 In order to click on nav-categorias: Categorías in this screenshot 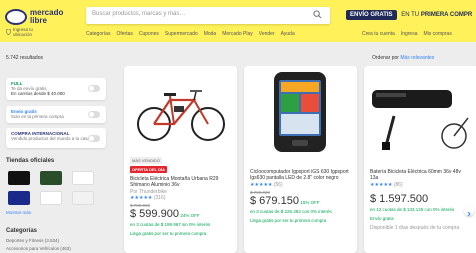, I will do `click(98, 34)`.